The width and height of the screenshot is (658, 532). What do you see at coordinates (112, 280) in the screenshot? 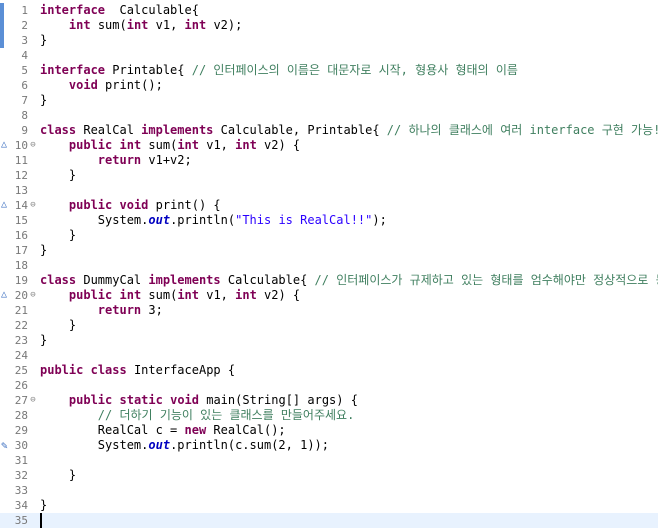
I see `code-token: DummyCal` at bounding box center [112, 280].